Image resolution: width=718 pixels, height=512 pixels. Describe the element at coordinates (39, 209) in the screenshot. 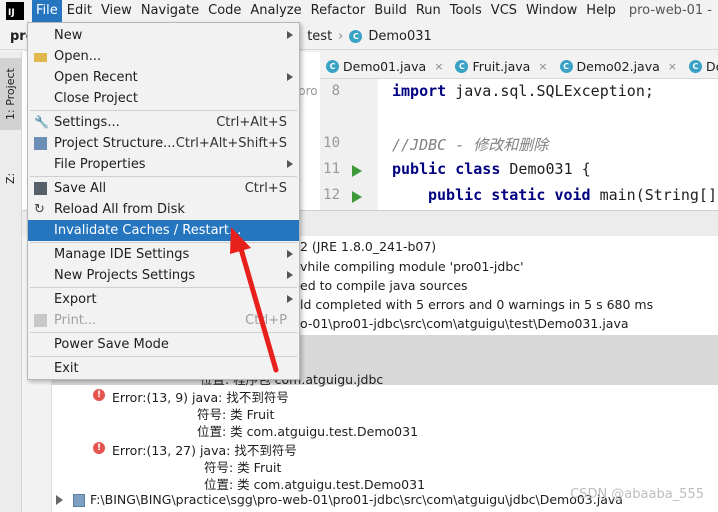

I see `reload-icon: ↻` at that location.